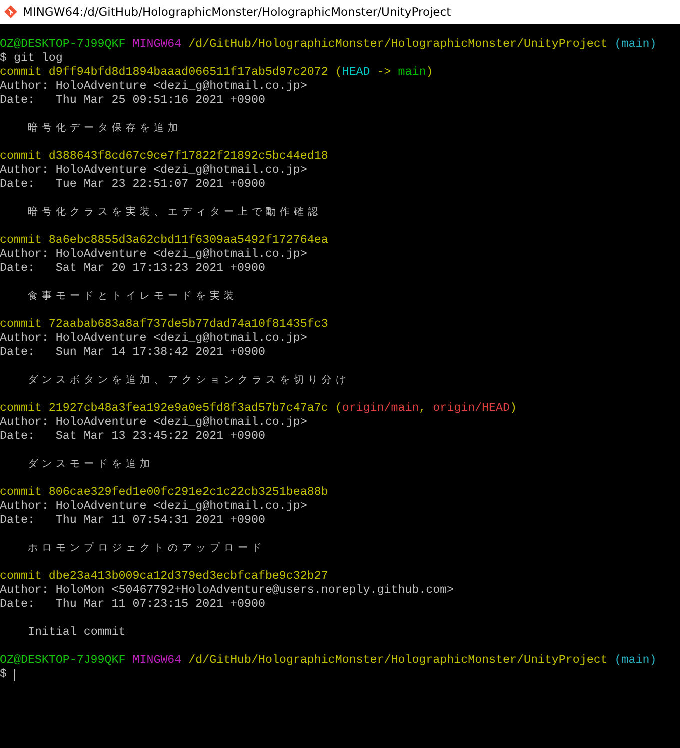 This screenshot has height=748, width=680. I want to click on commit-message: 食事モードとトイレモードを実装, so click(132, 297).